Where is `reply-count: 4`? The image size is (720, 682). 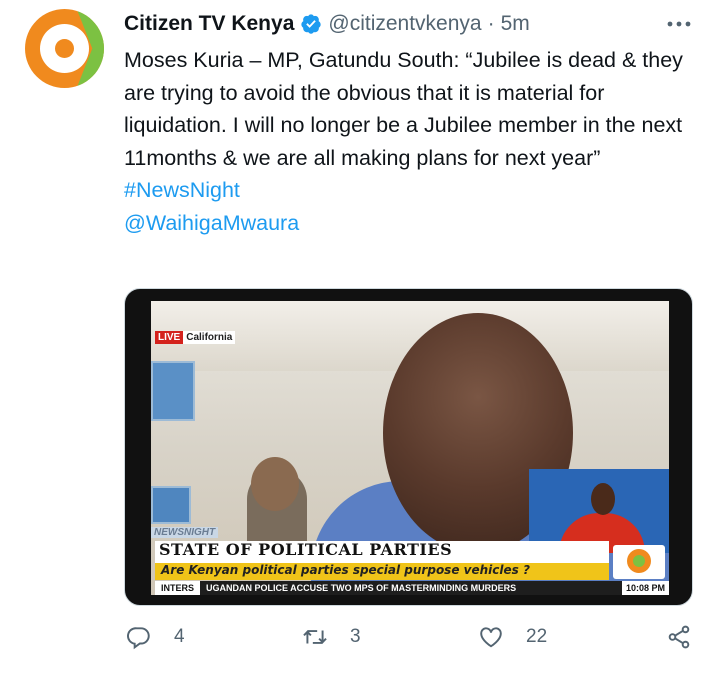
reply-count: 4 is located at coordinates (179, 636).